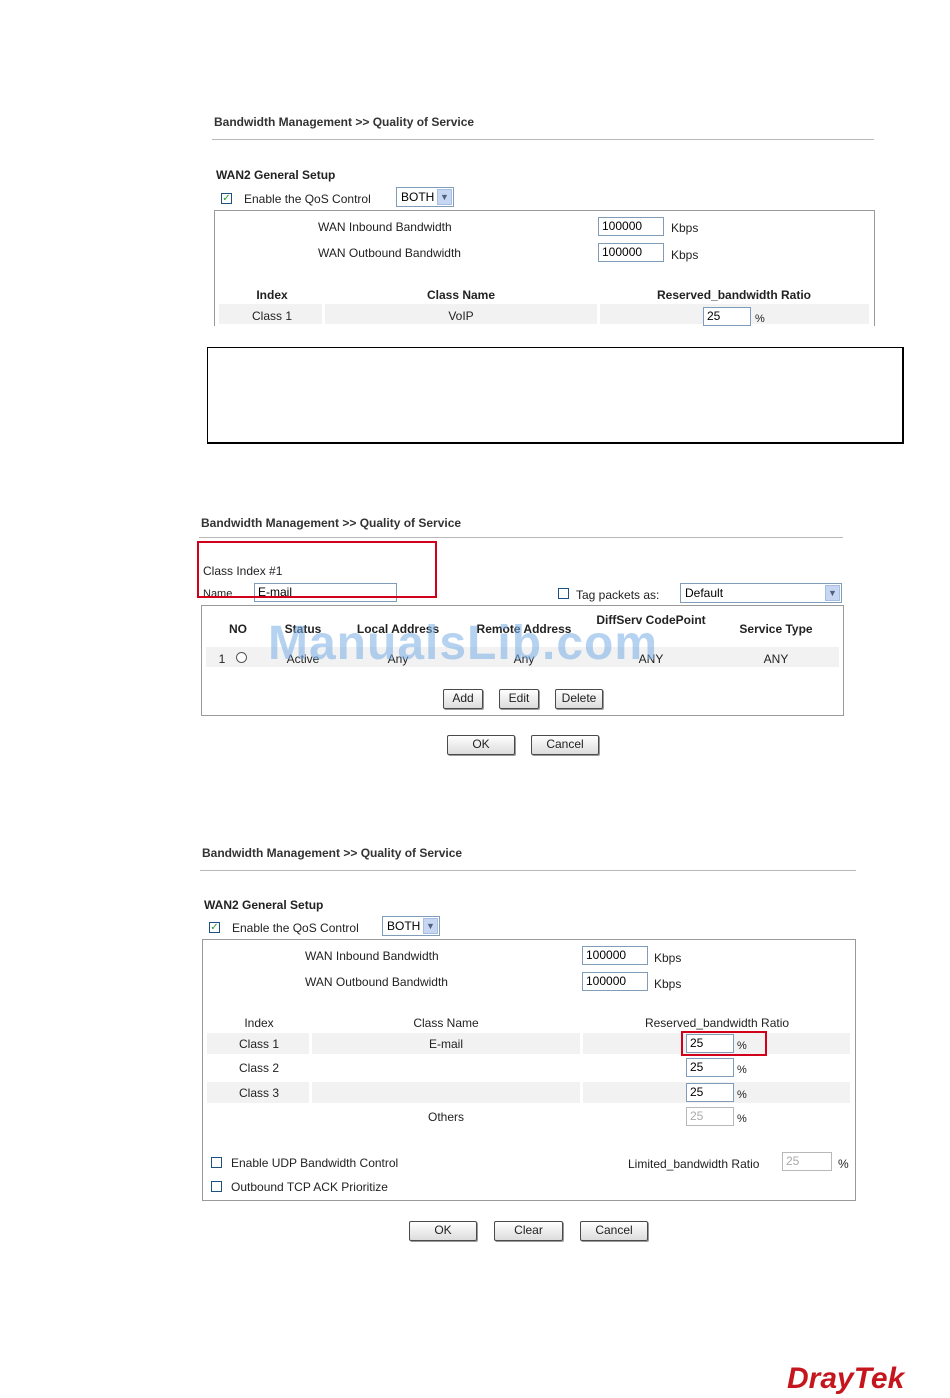  Describe the element at coordinates (879, 1378) in the screenshot. I see `logo-part-2: Tek` at that location.